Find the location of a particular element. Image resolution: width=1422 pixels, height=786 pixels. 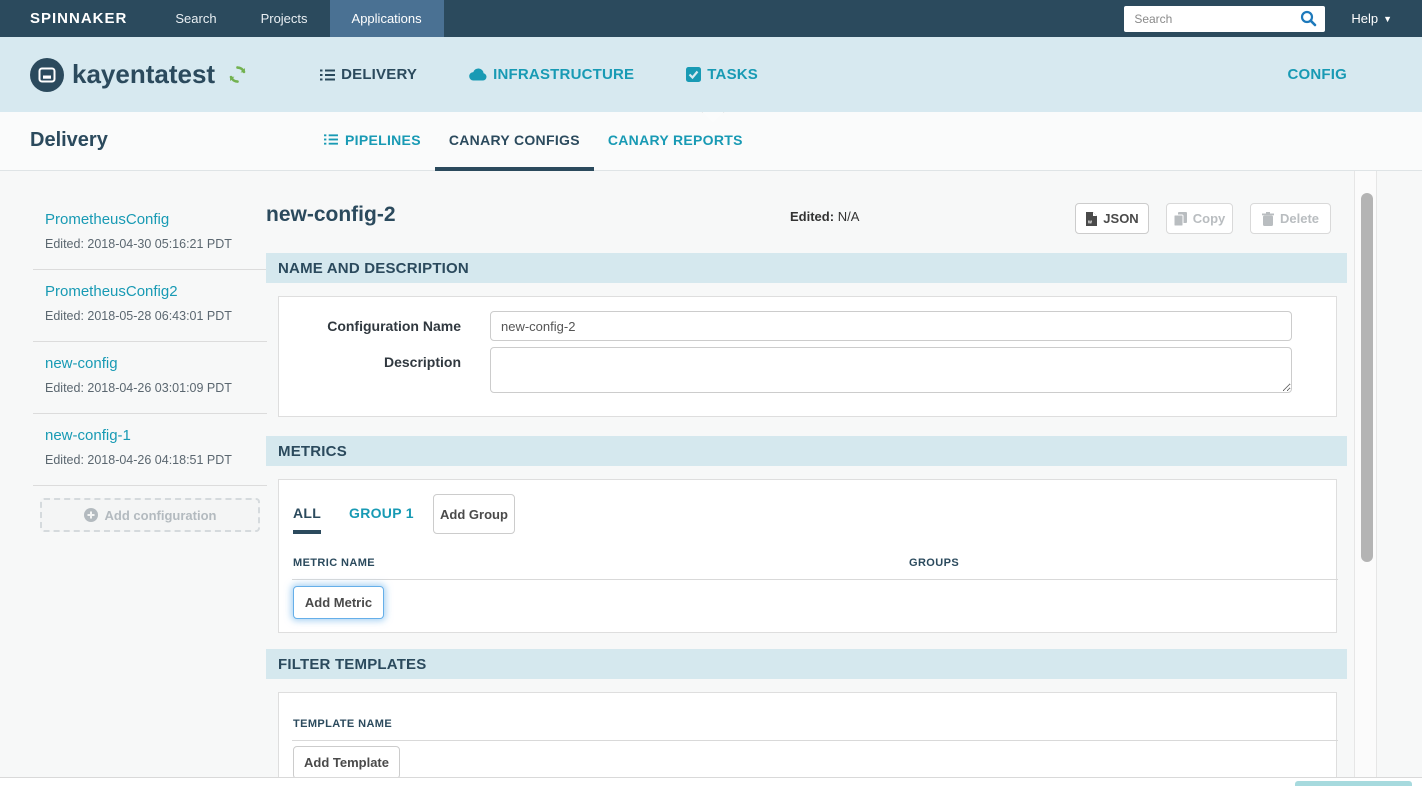

tab-pipelines: PIPELINES is located at coordinates (372, 141).